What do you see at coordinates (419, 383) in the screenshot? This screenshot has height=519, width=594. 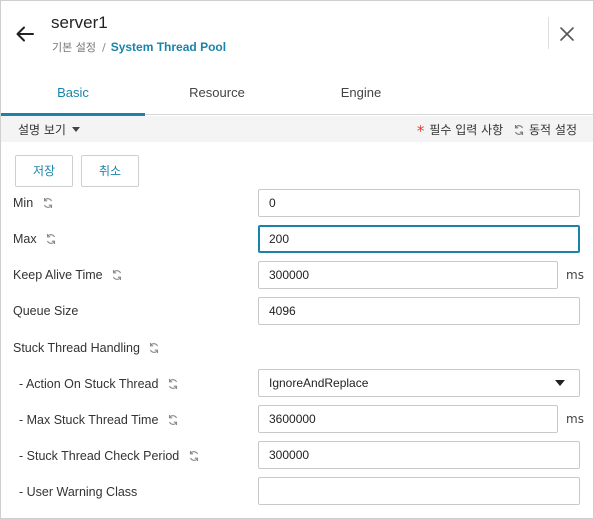 I see `action-on-stuck-thread-select: IgnoreAndReplace` at bounding box center [419, 383].